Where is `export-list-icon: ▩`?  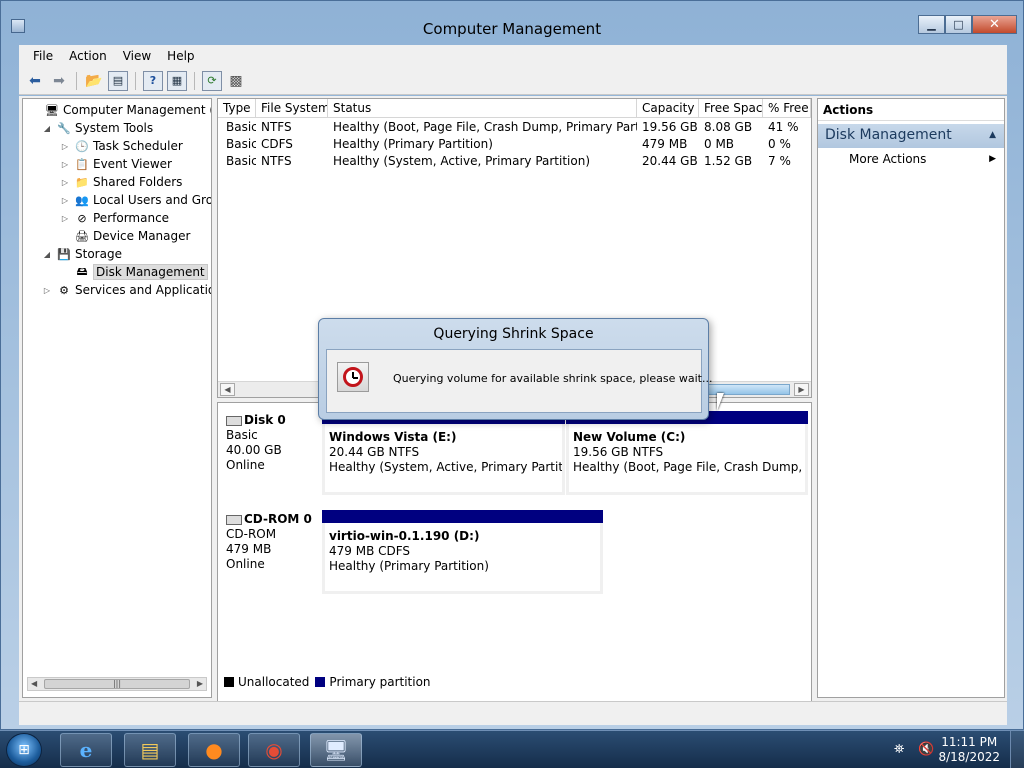
export-list-icon: ▩ is located at coordinates (236, 81).